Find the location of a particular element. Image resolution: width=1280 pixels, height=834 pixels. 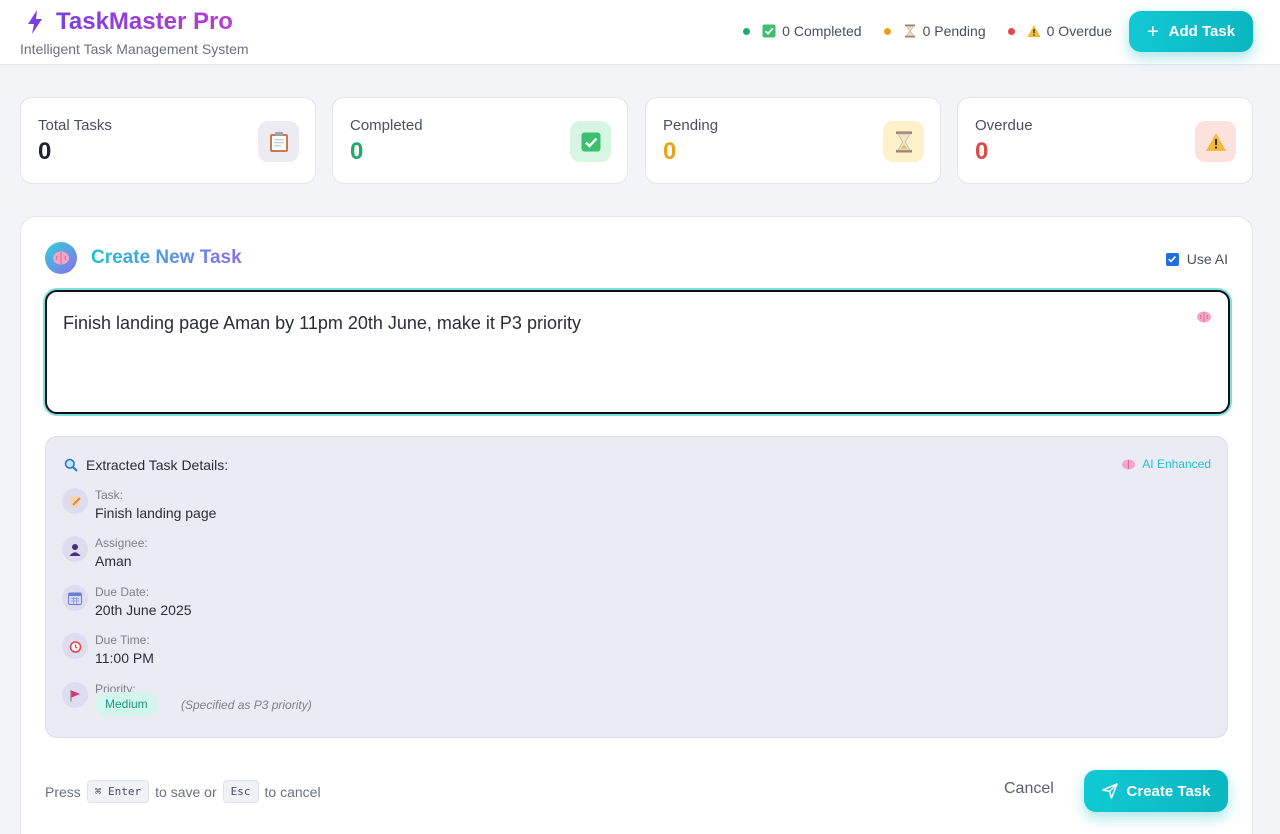

use-ai-toggle: Use AI is located at coordinates (1196, 259).